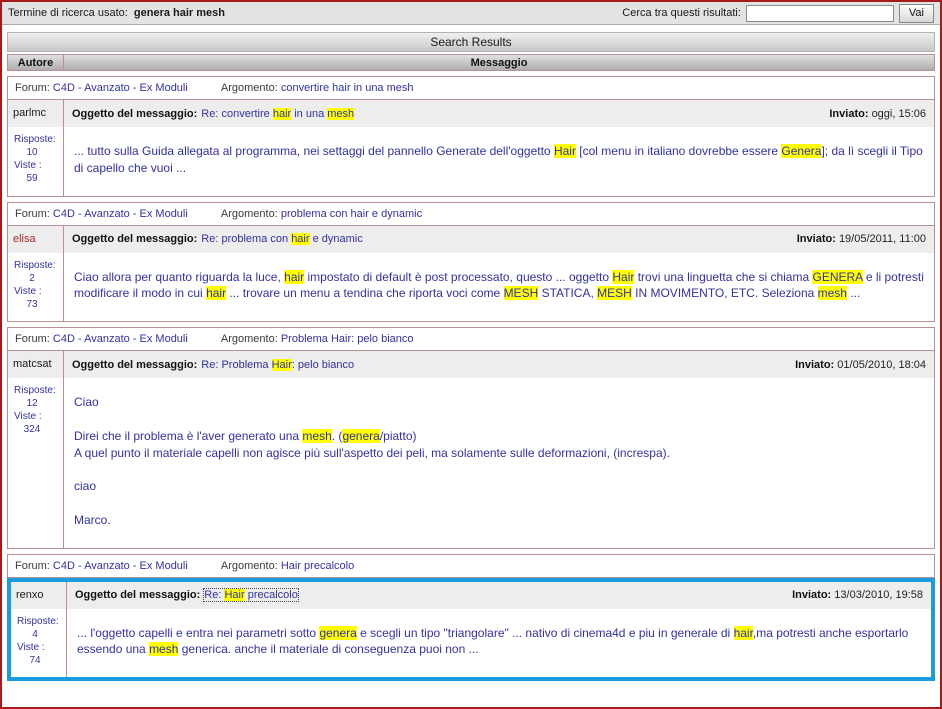 This screenshot has height=709, width=942. I want to click on views-count: 324, so click(32, 430).